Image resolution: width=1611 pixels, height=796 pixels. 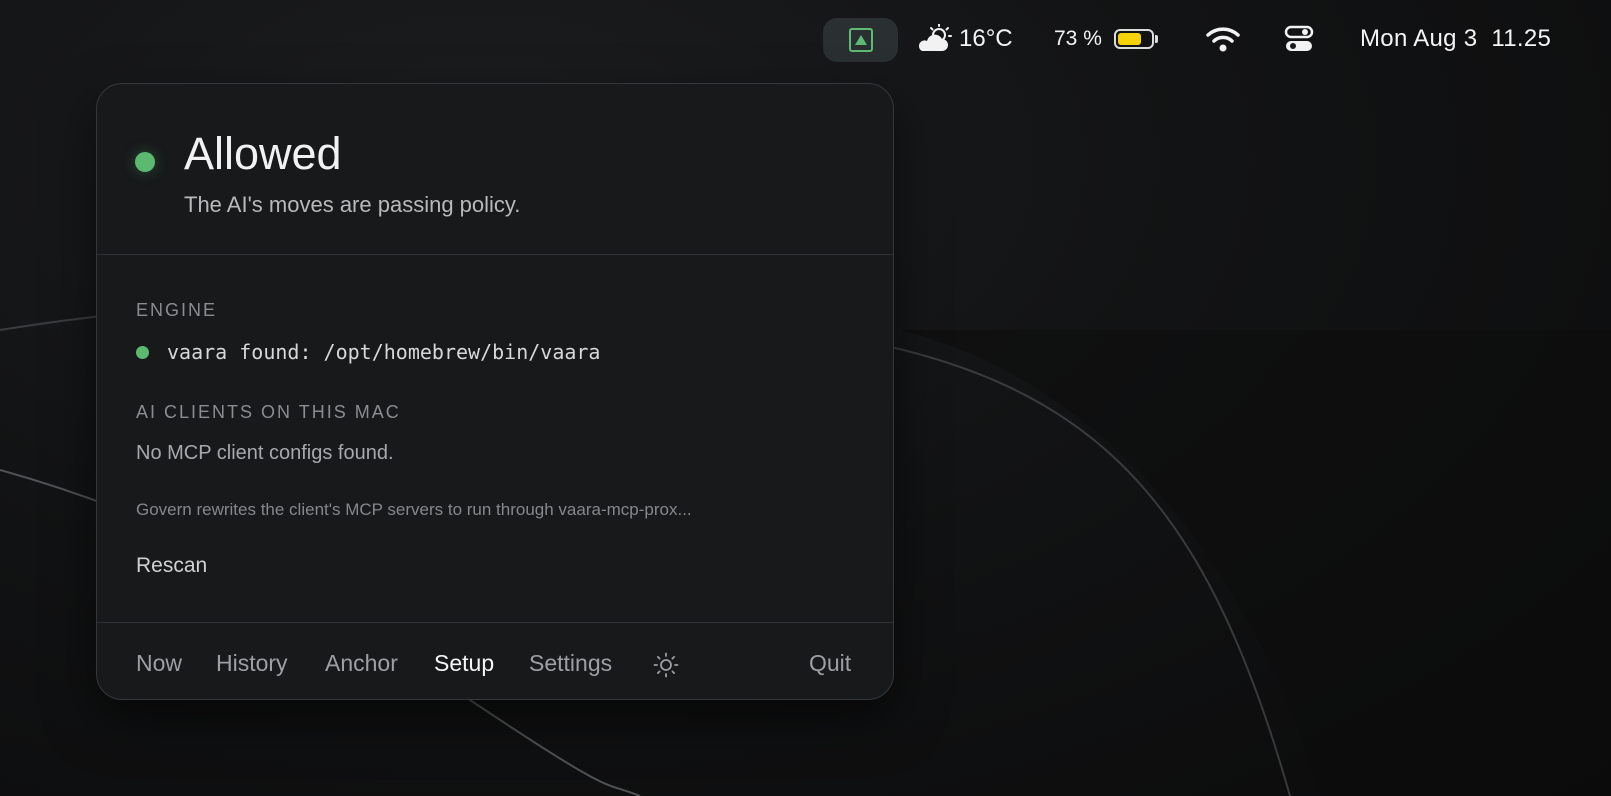 I want to click on menubar-clock: Mon Aug 3 11.25, so click(x=1455, y=39).